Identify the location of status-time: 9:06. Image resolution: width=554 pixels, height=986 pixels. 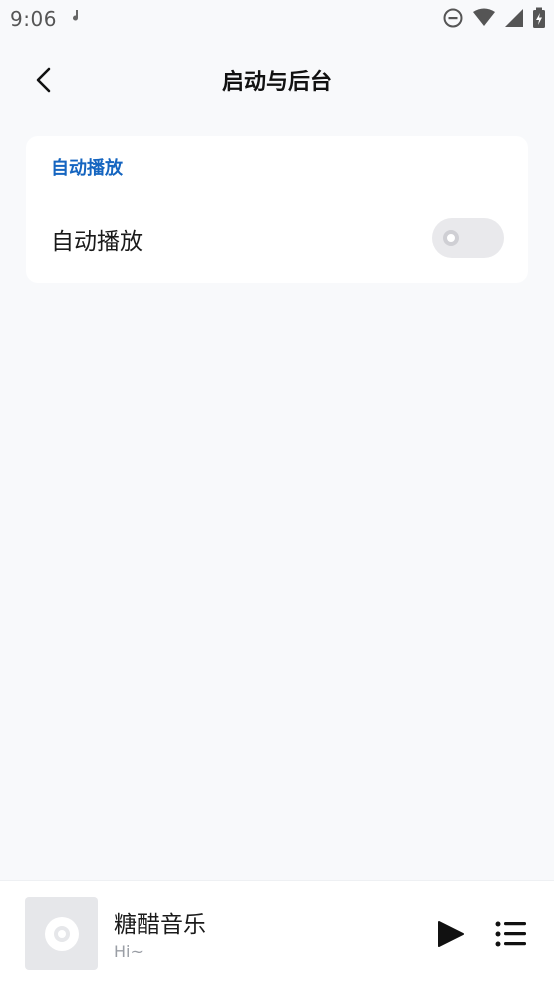
(33, 19).